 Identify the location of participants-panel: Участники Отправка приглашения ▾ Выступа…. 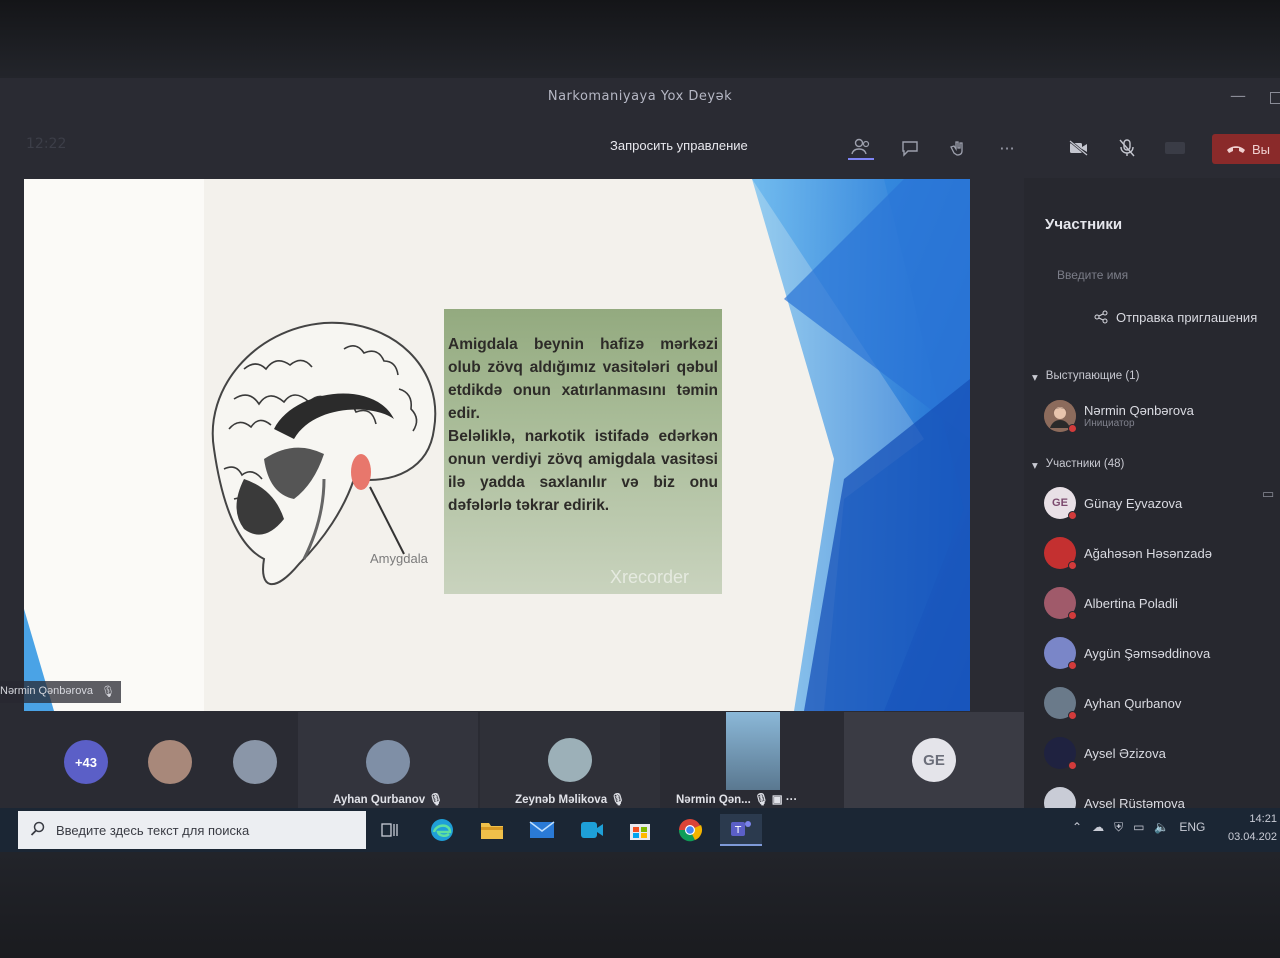
(1152, 493).